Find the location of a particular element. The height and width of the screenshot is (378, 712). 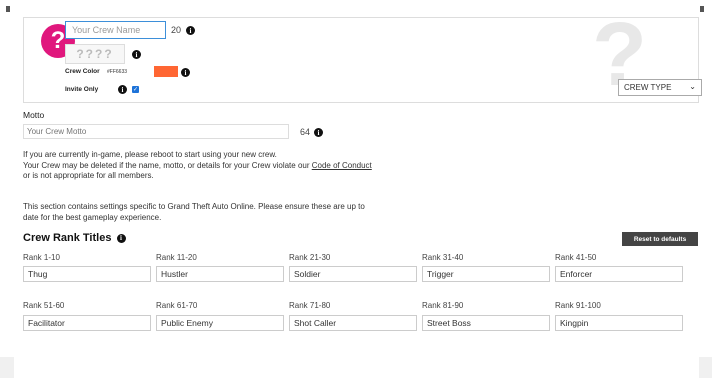

rank-label: Rank 1-10 is located at coordinates (41, 257).